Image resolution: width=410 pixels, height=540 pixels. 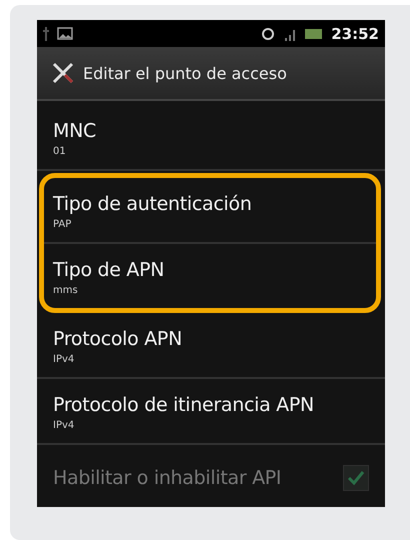 What do you see at coordinates (206, 269) in the screenshot?
I see `setting-title: Tipo de APN` at bounding box center [206, 269].